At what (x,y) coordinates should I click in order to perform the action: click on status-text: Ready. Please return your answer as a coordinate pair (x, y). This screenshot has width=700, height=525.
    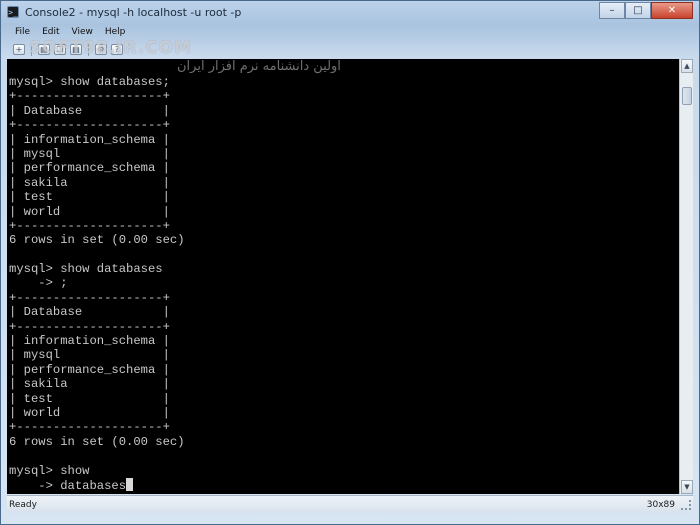
    Looking at the image, I should click on (23, 504).